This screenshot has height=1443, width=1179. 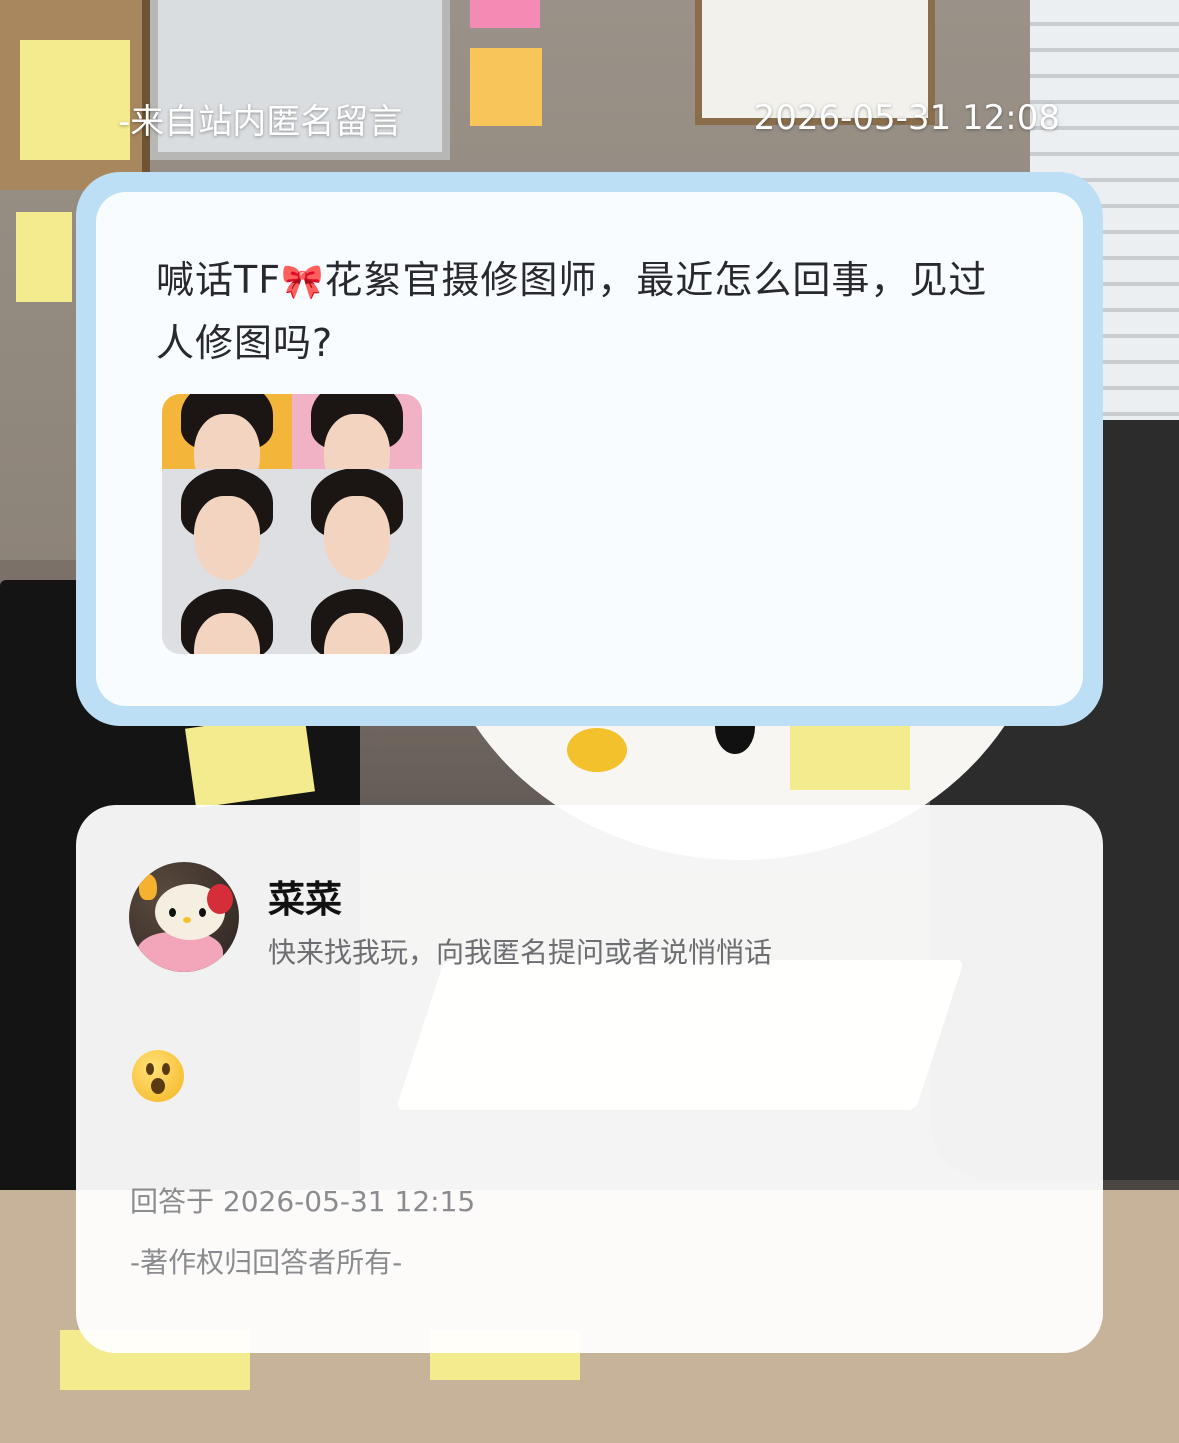 I want to click on user-name: 菜菜, so click(x=305, y=896).